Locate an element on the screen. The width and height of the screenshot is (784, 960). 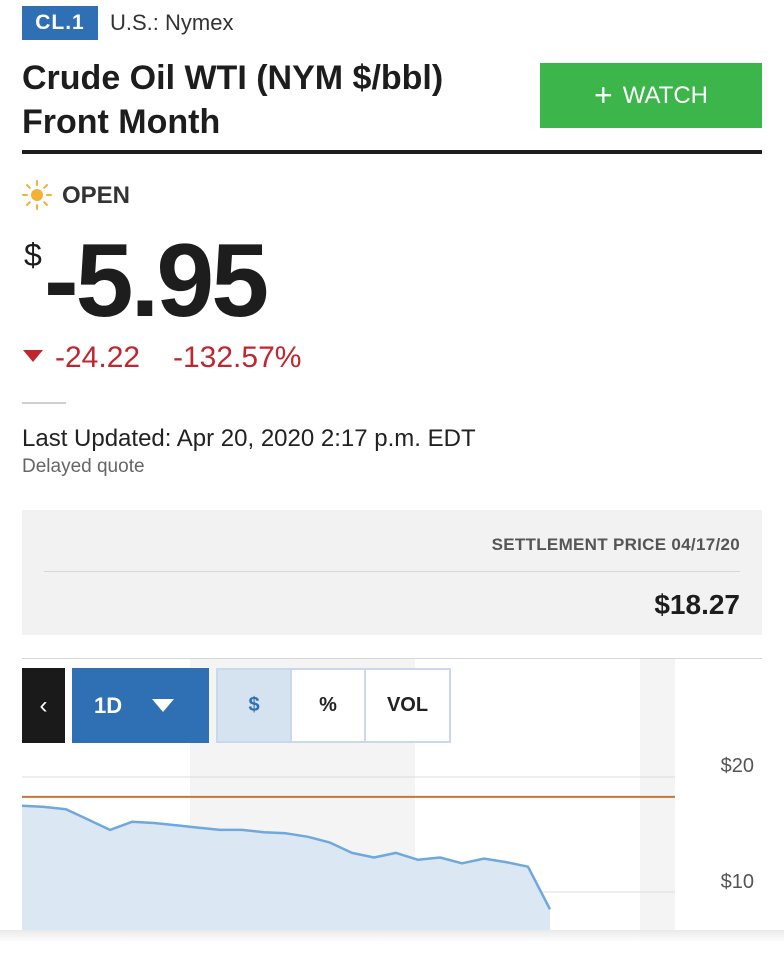
market-status: OPEN is located at coordinates (96, 195).